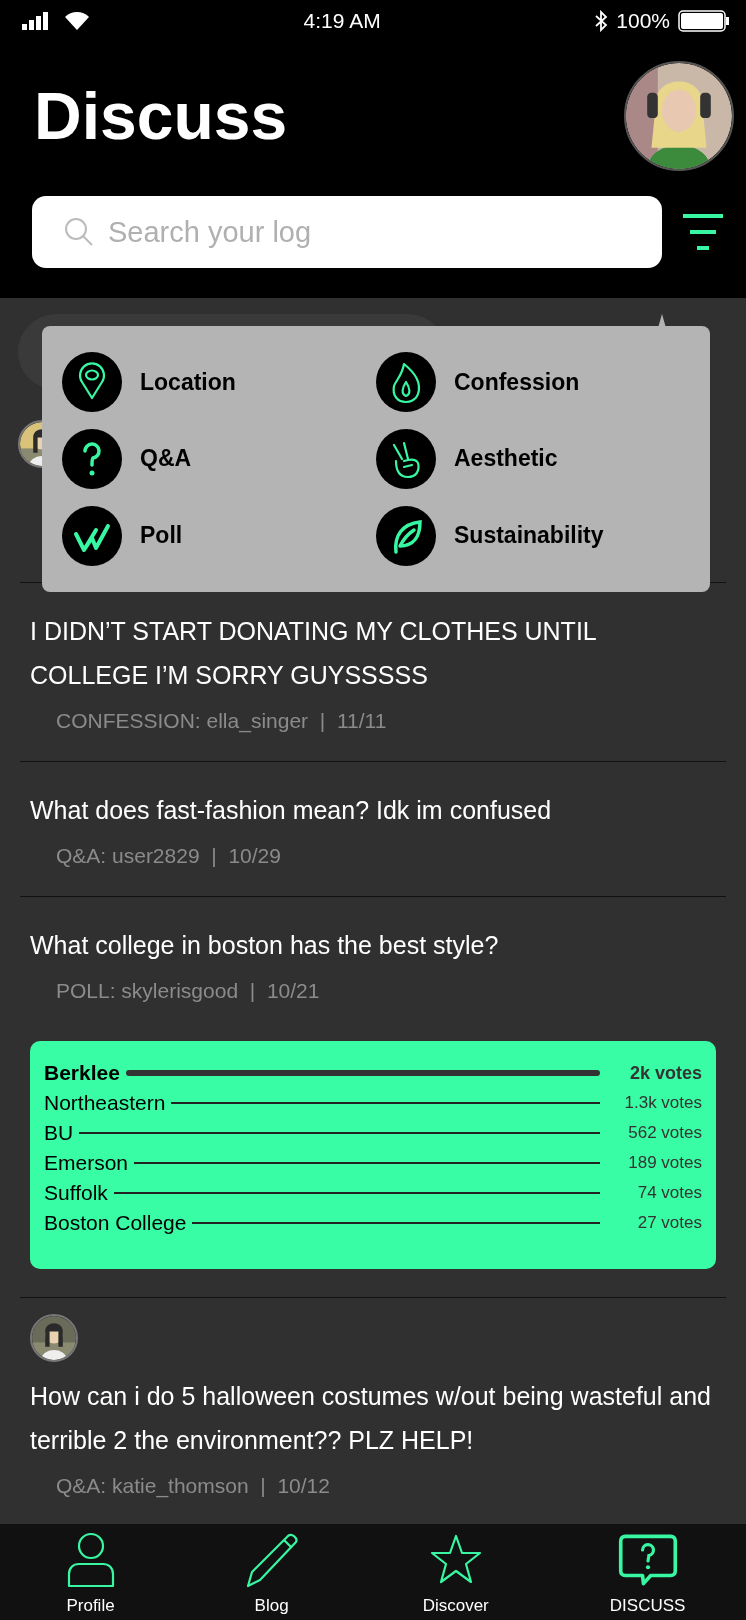 The height and width of the screenshot is (1620, 746). Describe the element at coordinates (373, 1418) in the screenshot. I see `post-title: How can i do 5 halloween costumes w/out being wasteful and terrible 2 the environment?? PLZ HELP!` at that location.